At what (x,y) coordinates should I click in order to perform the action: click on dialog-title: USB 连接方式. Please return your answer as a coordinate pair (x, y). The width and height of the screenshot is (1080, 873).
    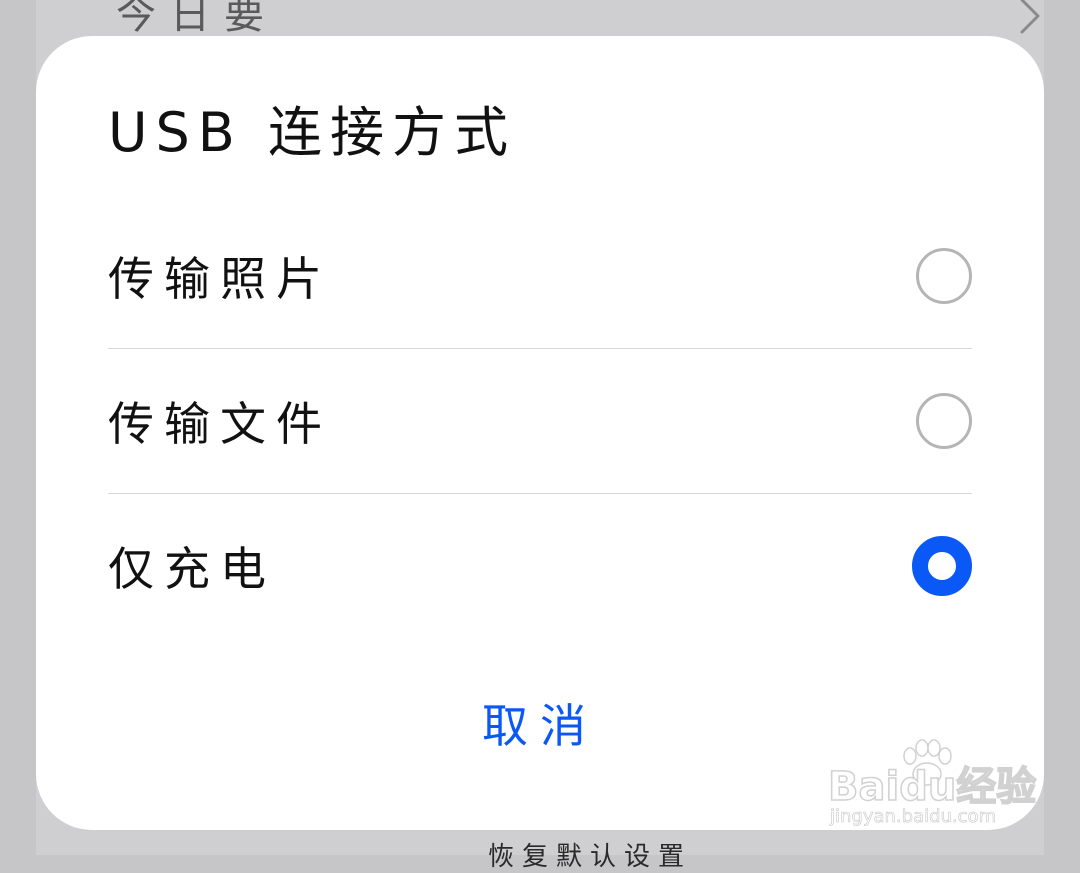
    Looking at the image, I should click on (312, 132).